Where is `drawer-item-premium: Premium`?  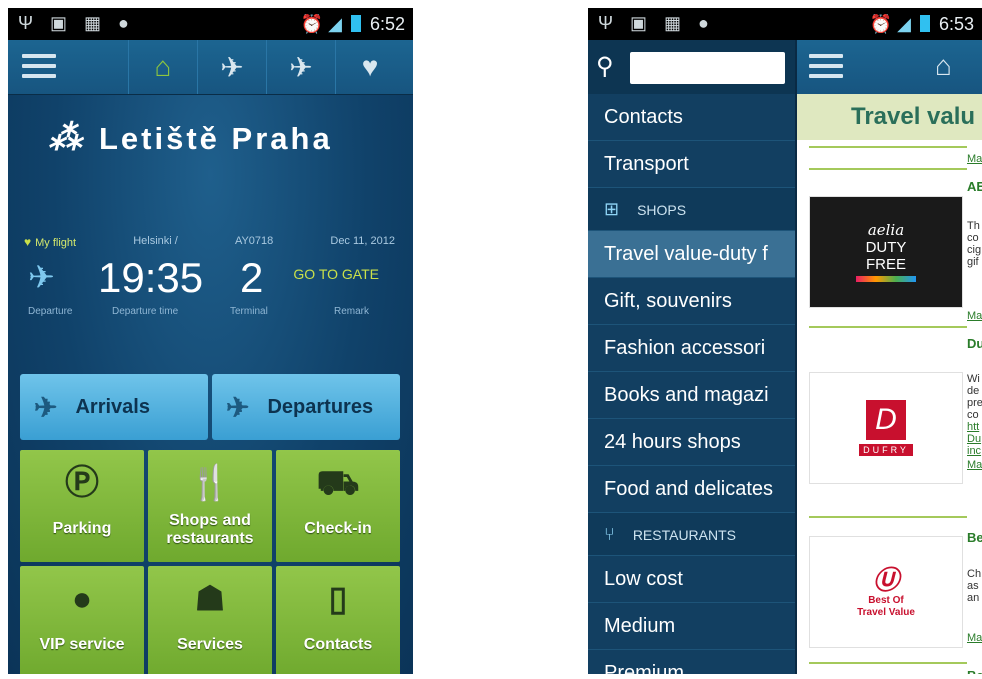 drawer-item-premium: Premium is located at coordinates (691, 662).